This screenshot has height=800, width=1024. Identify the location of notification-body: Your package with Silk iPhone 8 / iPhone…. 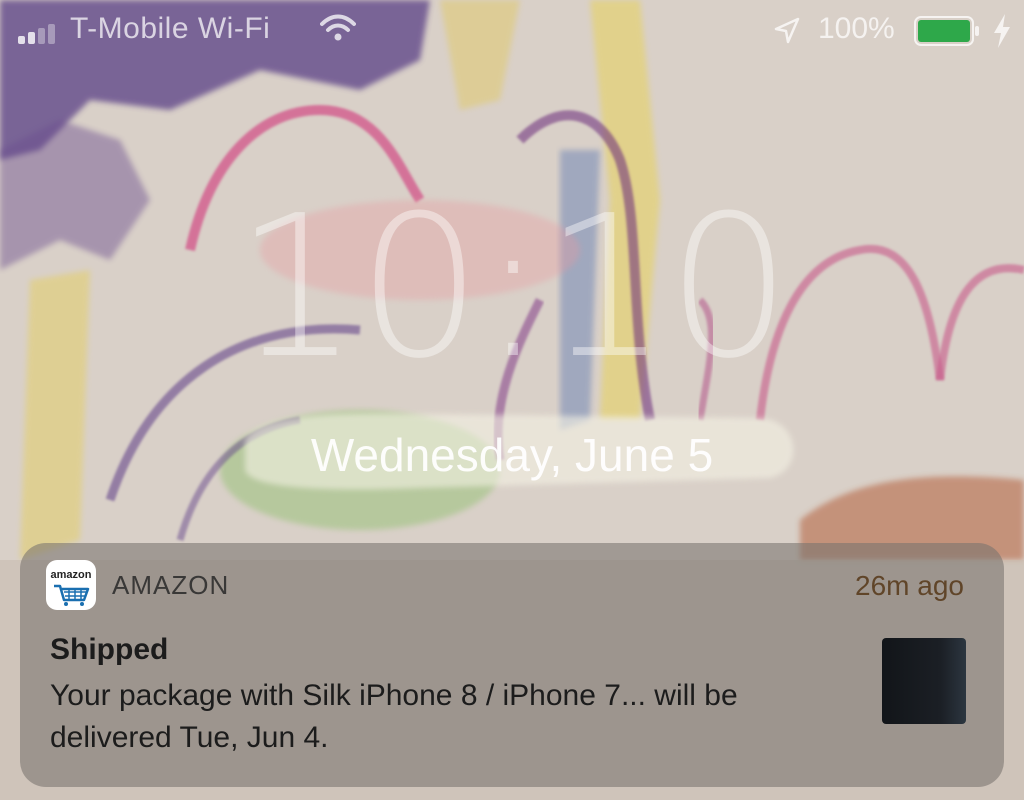
(394, 716).